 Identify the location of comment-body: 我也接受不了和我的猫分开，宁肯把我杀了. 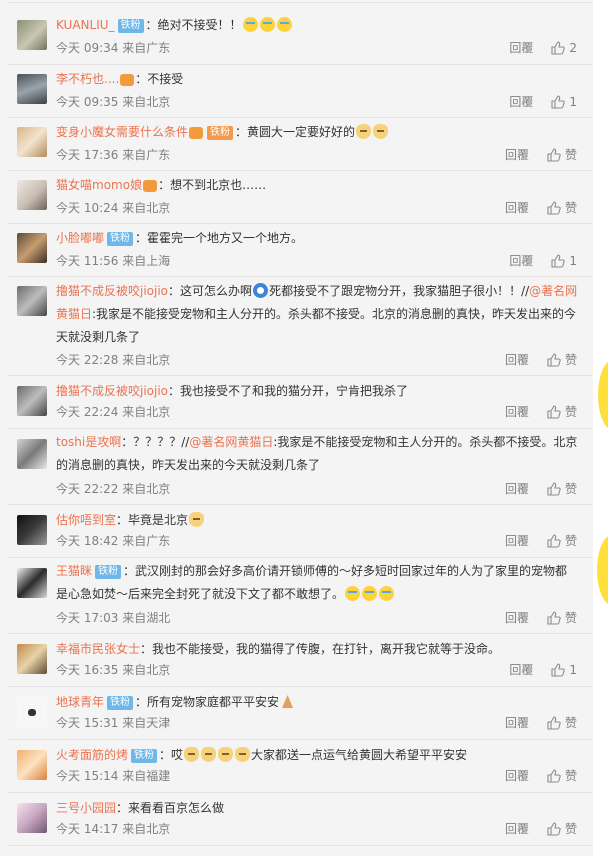
(294, 391).